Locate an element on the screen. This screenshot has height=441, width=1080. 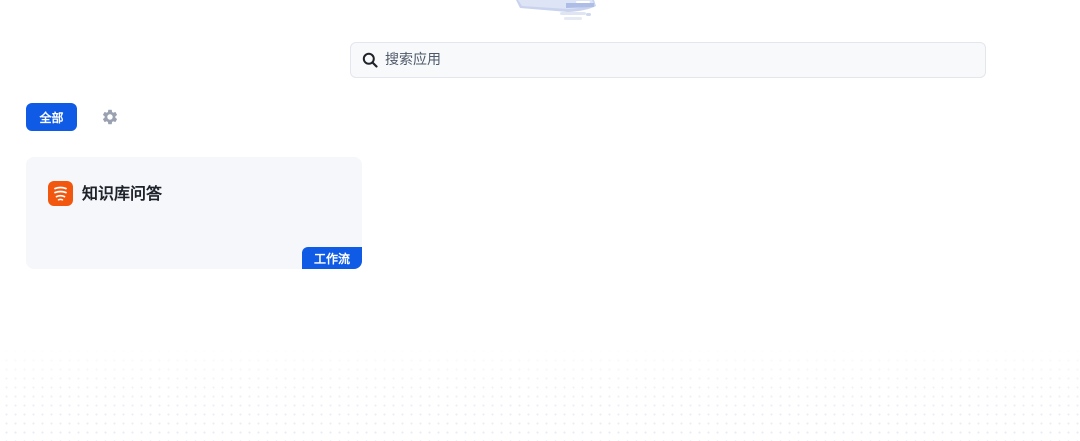
search-icon is located at coordinates (370, 60).